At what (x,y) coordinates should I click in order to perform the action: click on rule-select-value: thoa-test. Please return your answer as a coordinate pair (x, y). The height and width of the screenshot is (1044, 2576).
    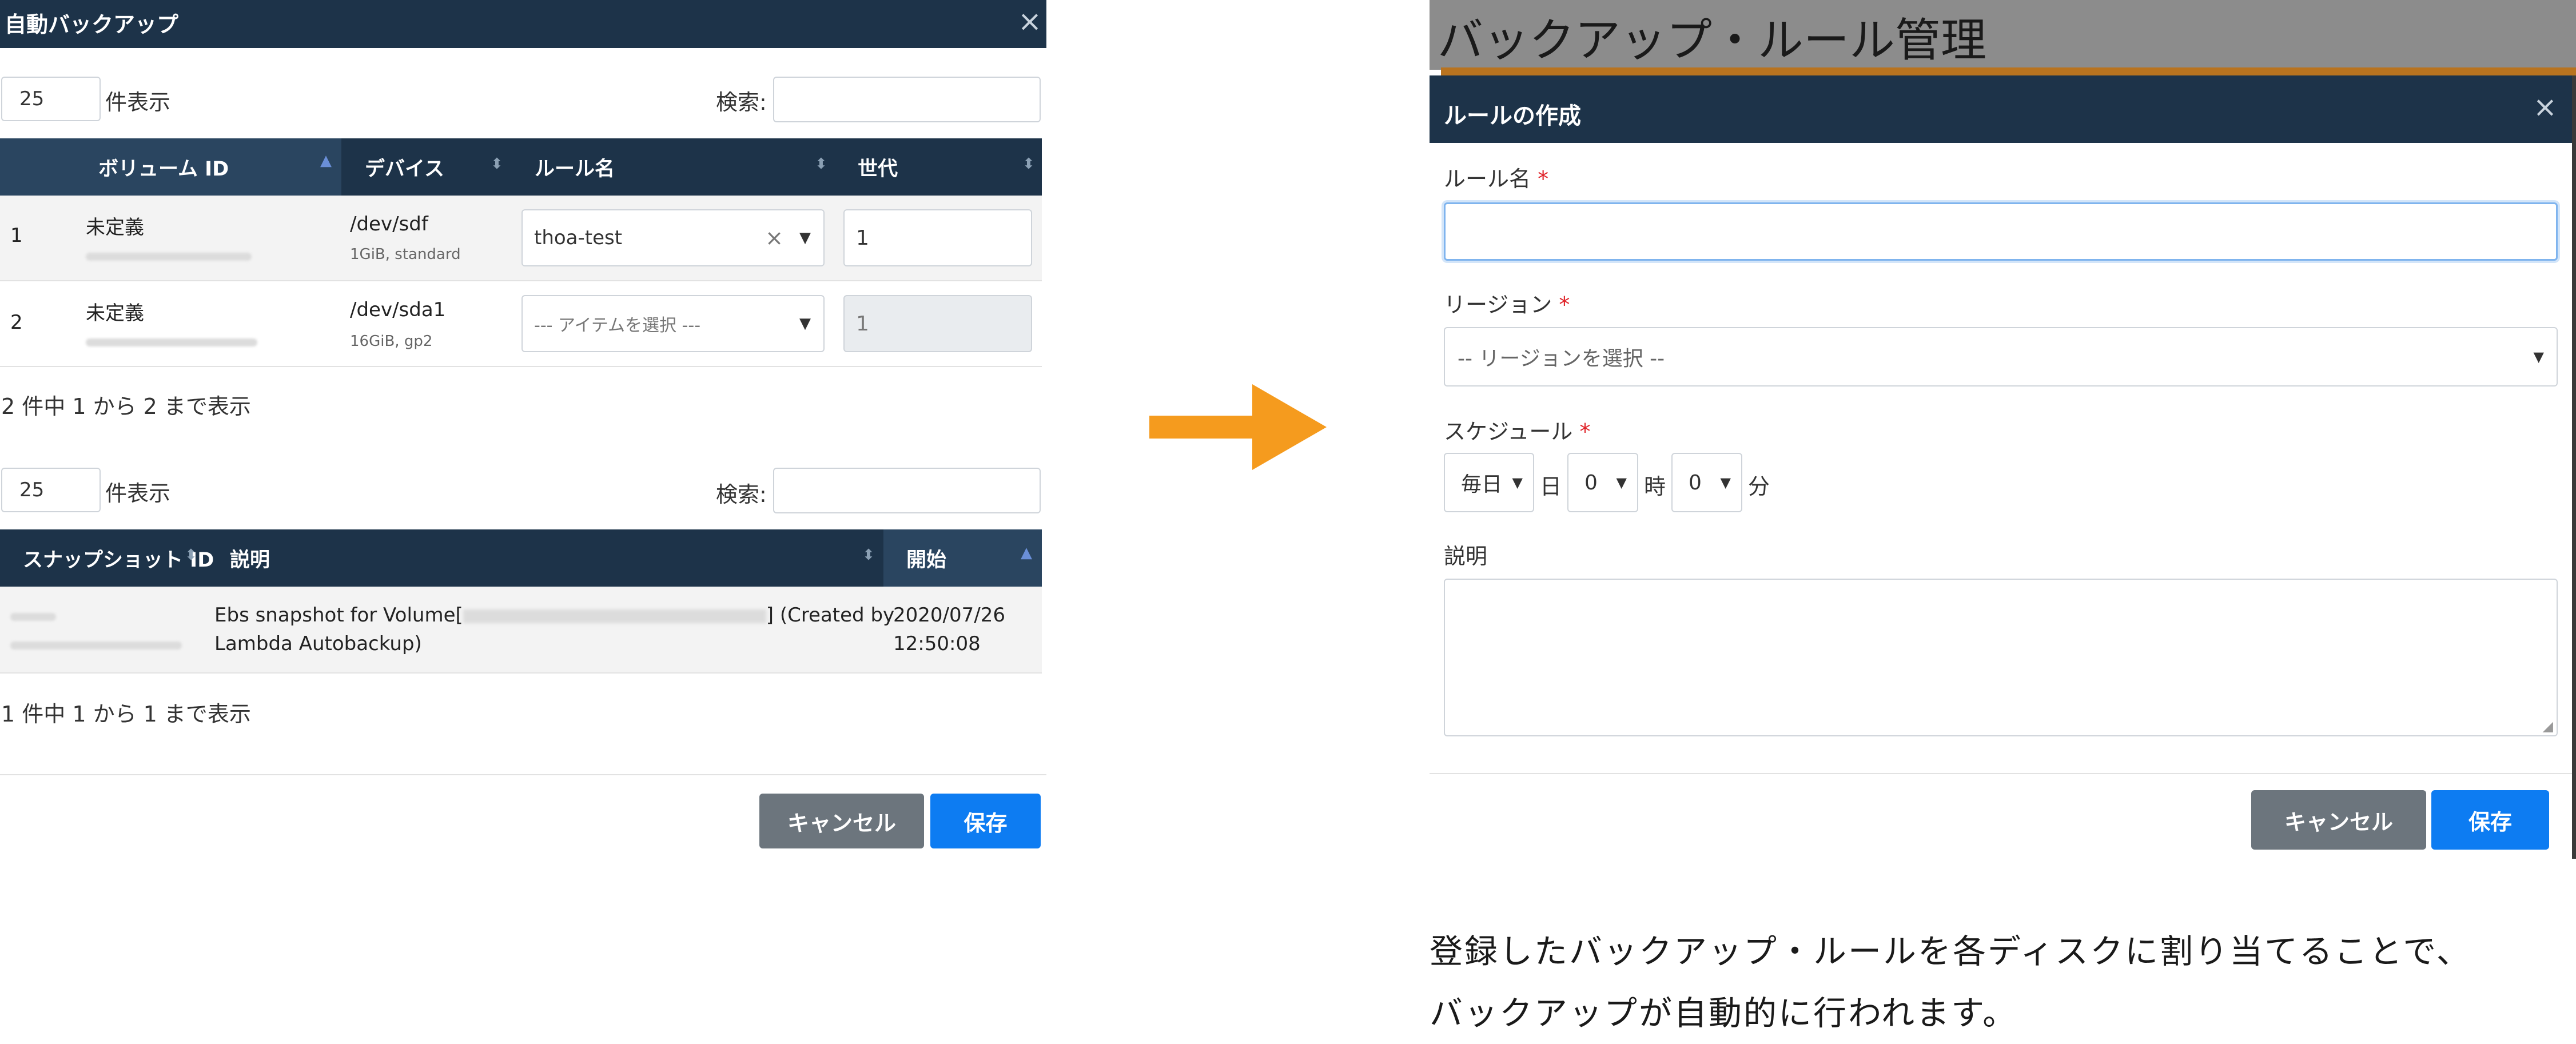
    Looking at the image, I should click on (578, 237).